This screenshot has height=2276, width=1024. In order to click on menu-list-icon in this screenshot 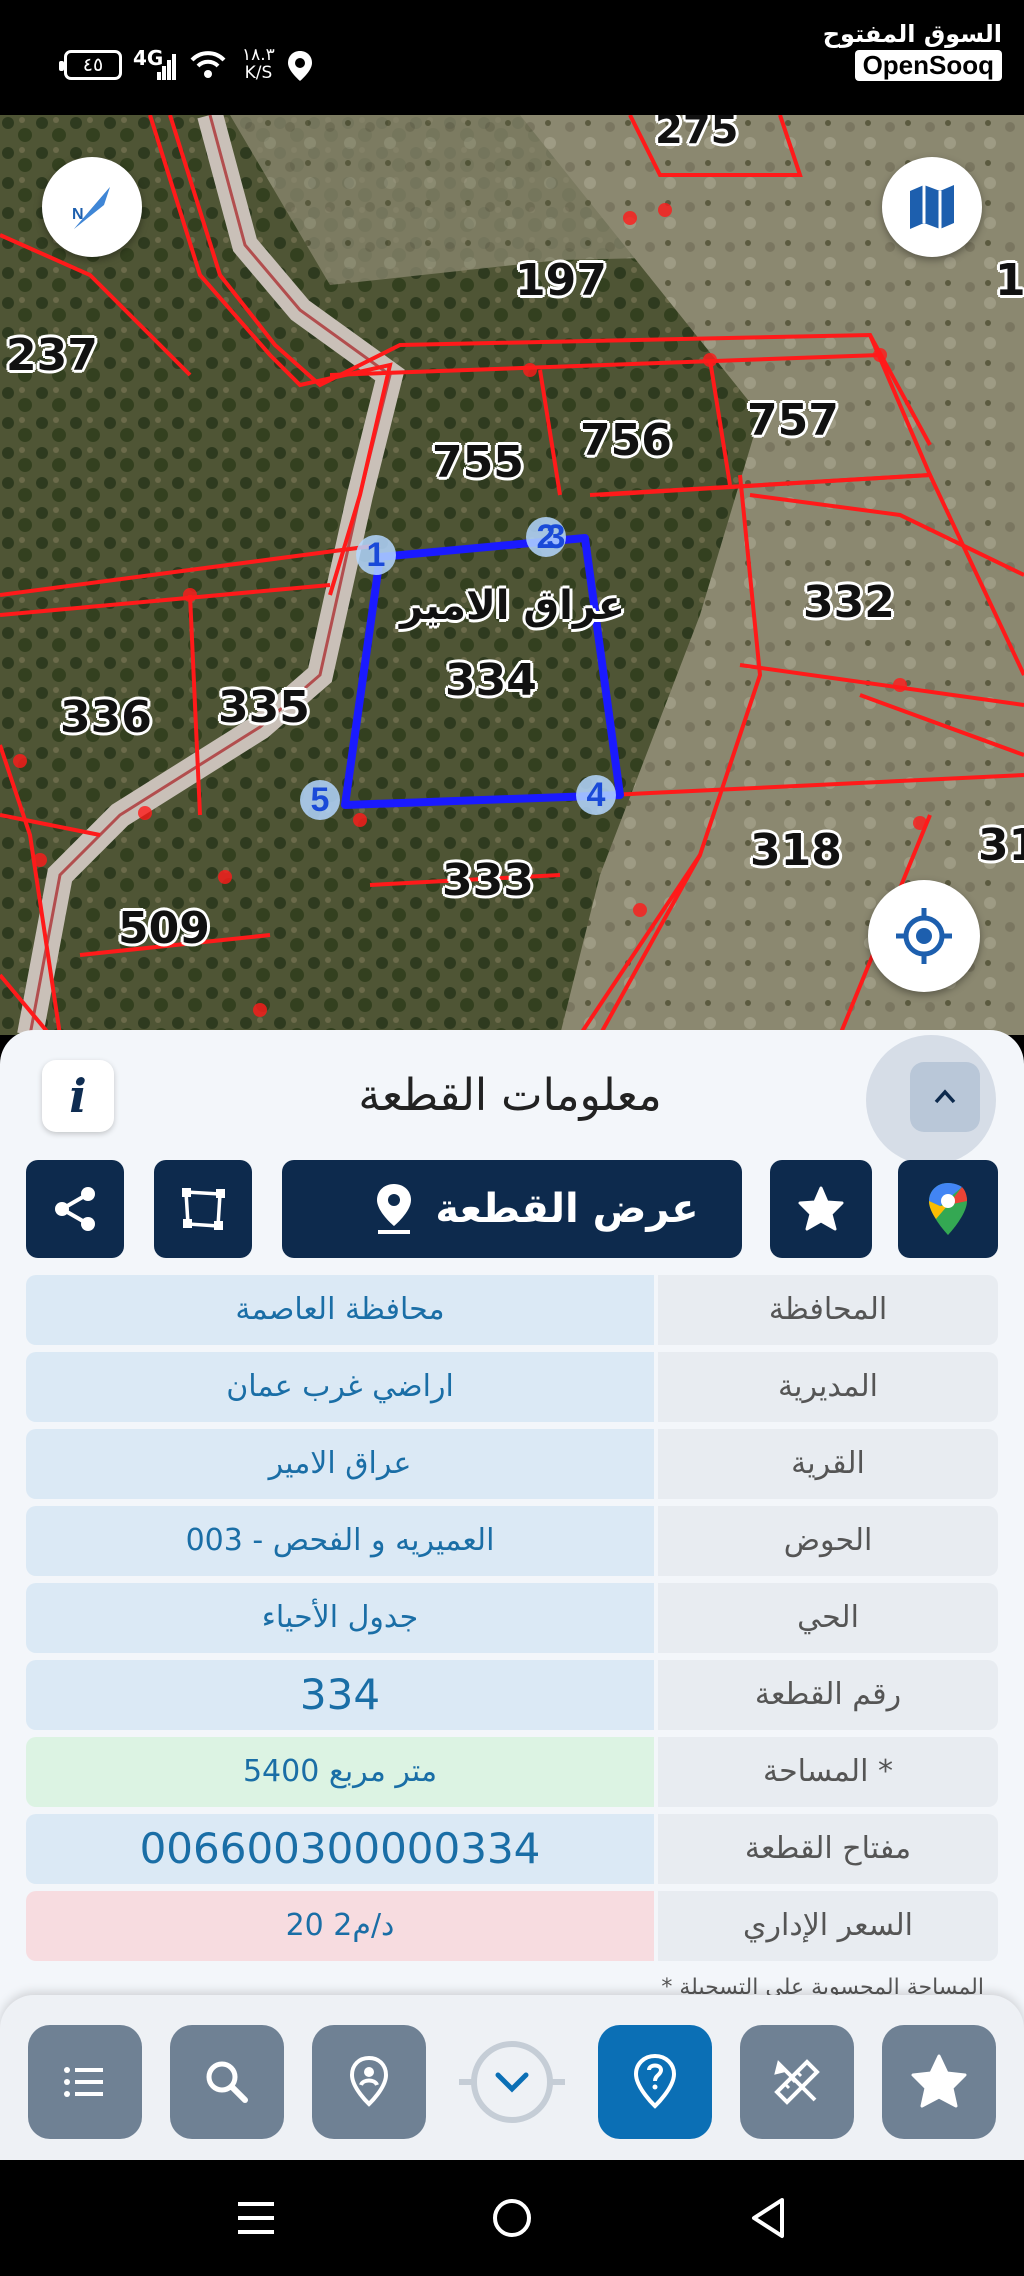, I will do `click(83, 2082)`.